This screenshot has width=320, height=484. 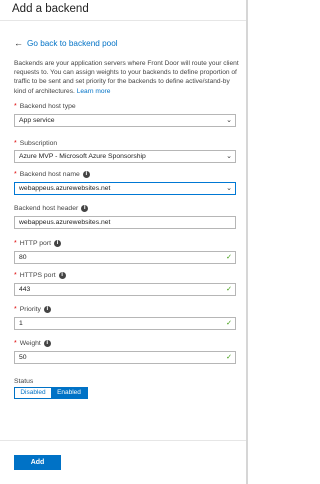 I want to click on host-type-label-text: Backend host type, so click(x=47, y=106).